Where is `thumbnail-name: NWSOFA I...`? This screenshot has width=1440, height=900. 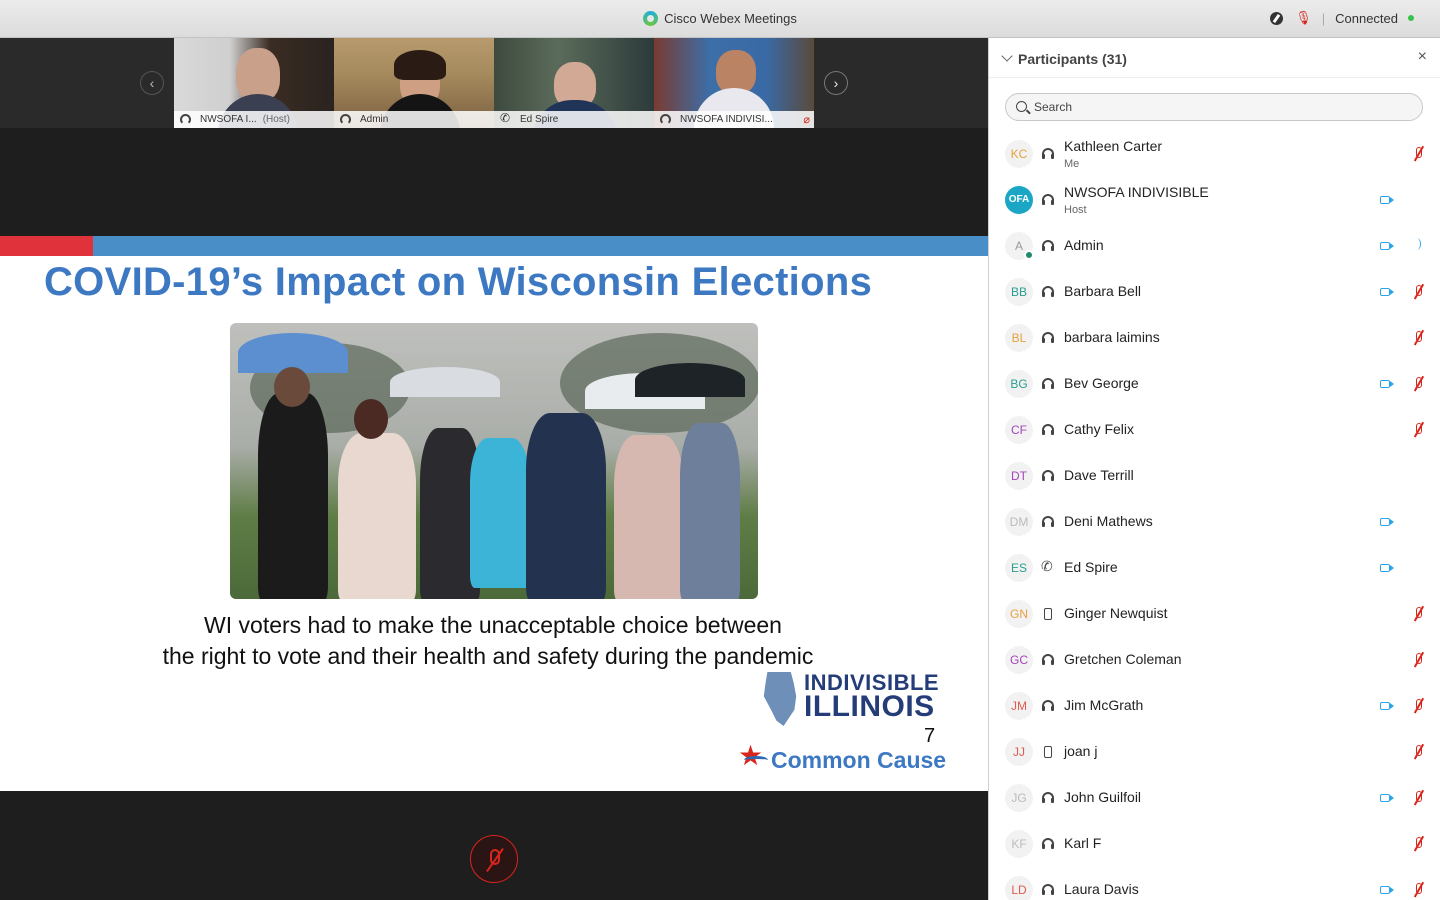 thumbnail-name: NWSOFA I... is located at coordinates (228, 119).